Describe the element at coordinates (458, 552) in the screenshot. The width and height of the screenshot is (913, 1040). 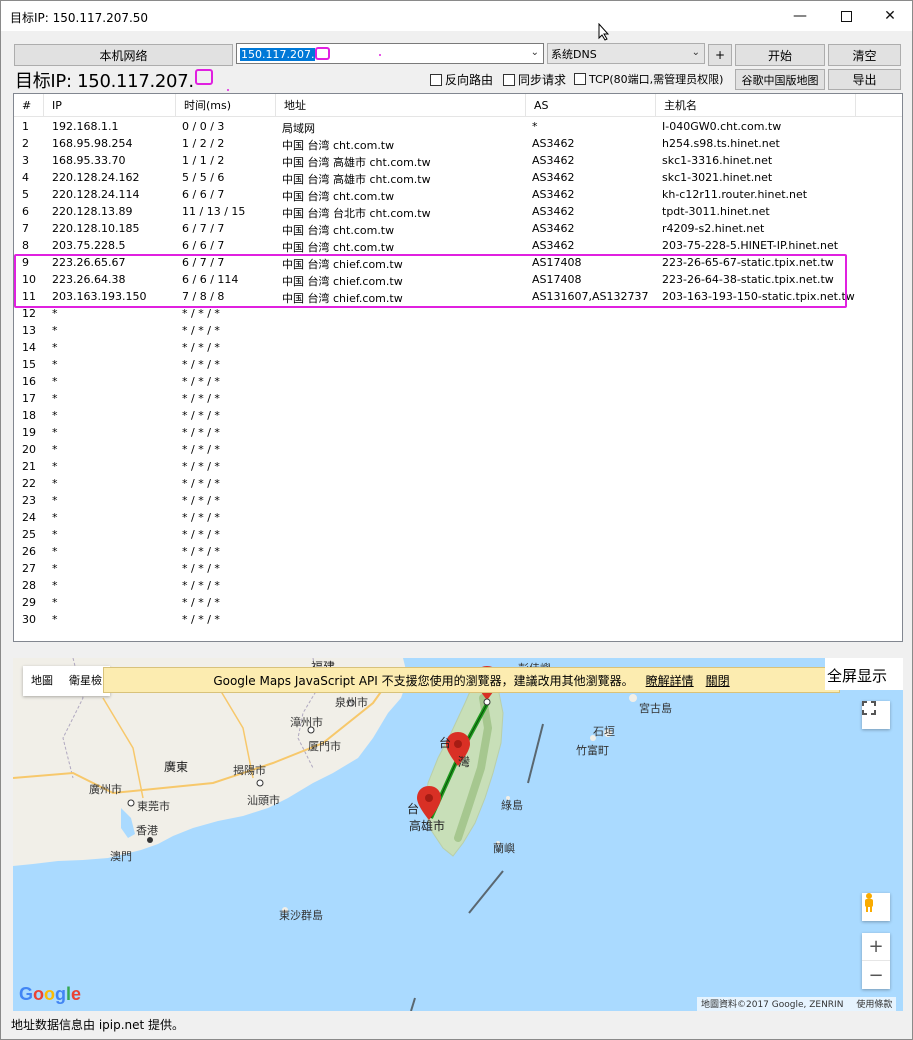
I see `table-row: 26 * * / * / *` at that location.